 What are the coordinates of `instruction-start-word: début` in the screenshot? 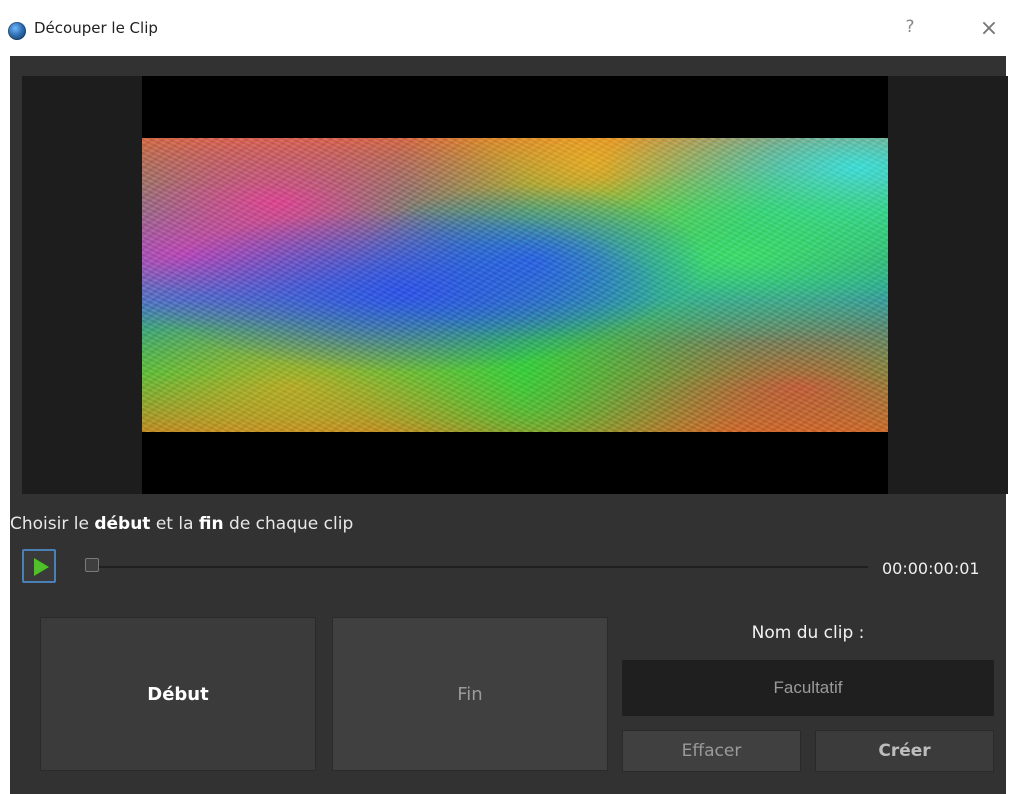 It's located at (122, 524).